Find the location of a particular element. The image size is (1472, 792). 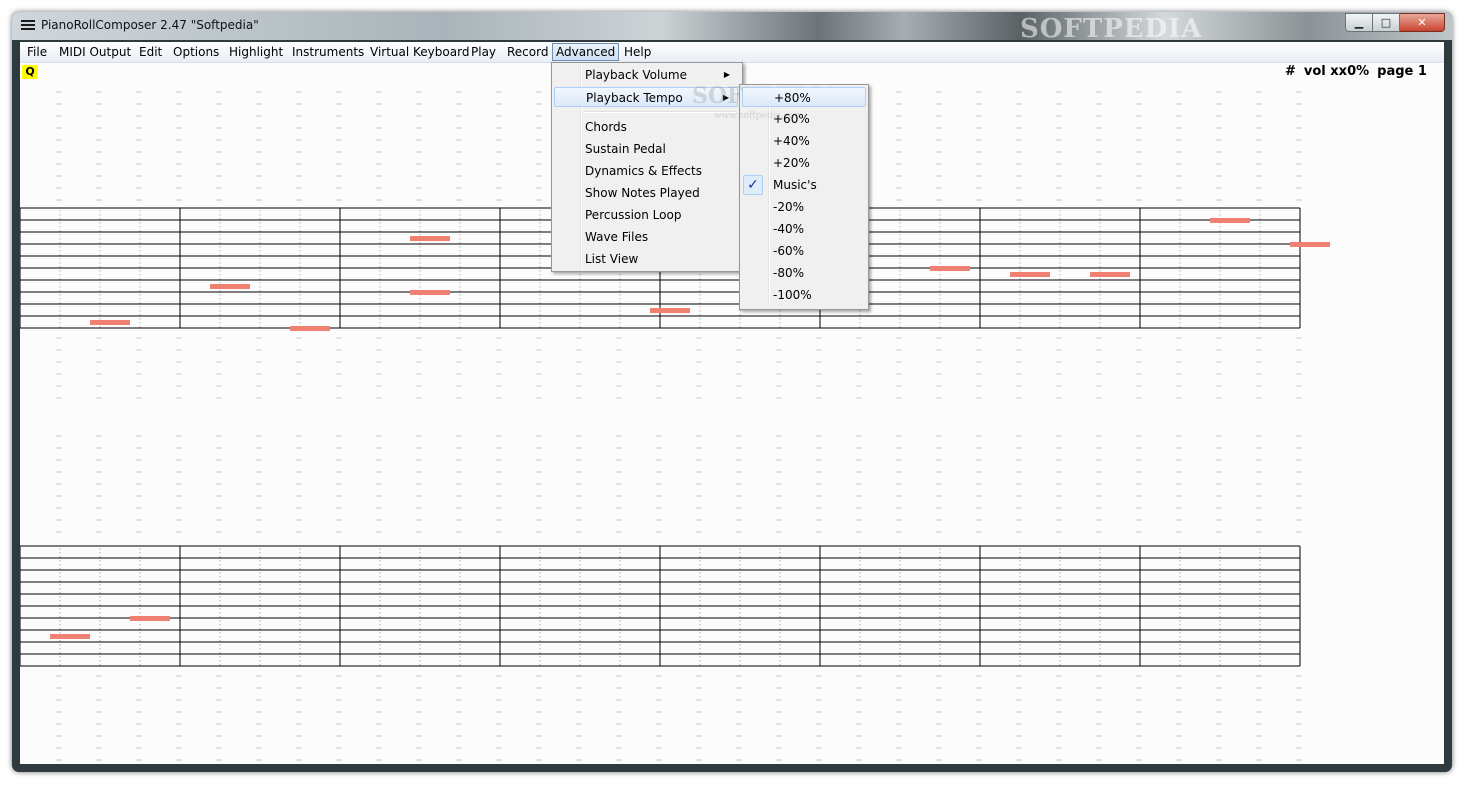

close-icon: ✕ is located at coordinates (1422, 22).